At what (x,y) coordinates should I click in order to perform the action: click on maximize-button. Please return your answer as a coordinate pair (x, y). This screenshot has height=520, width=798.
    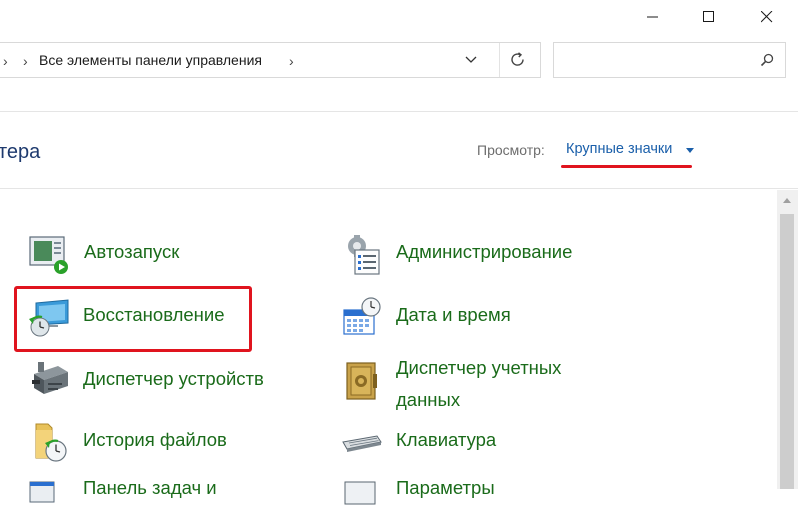
    Looking at the image, I should click on (709, 17).